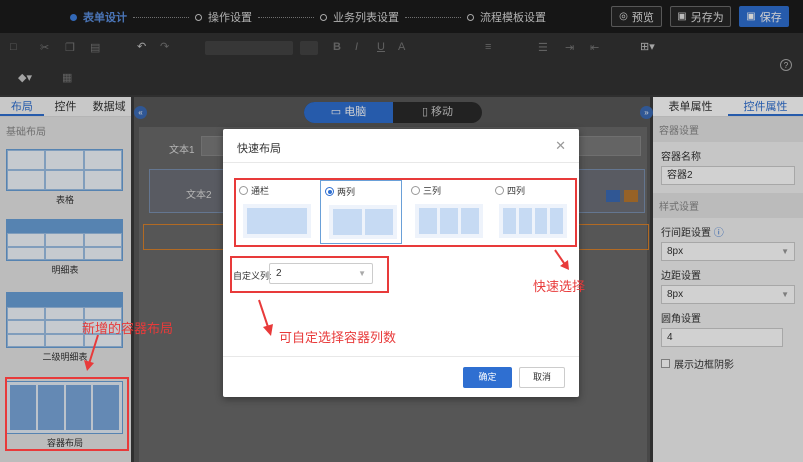 The width and height of the screenshot is (803, 462). Describe the element at coordinates (569, 47) in the screenshot. I see `indent-icon: ⇥` at that location.